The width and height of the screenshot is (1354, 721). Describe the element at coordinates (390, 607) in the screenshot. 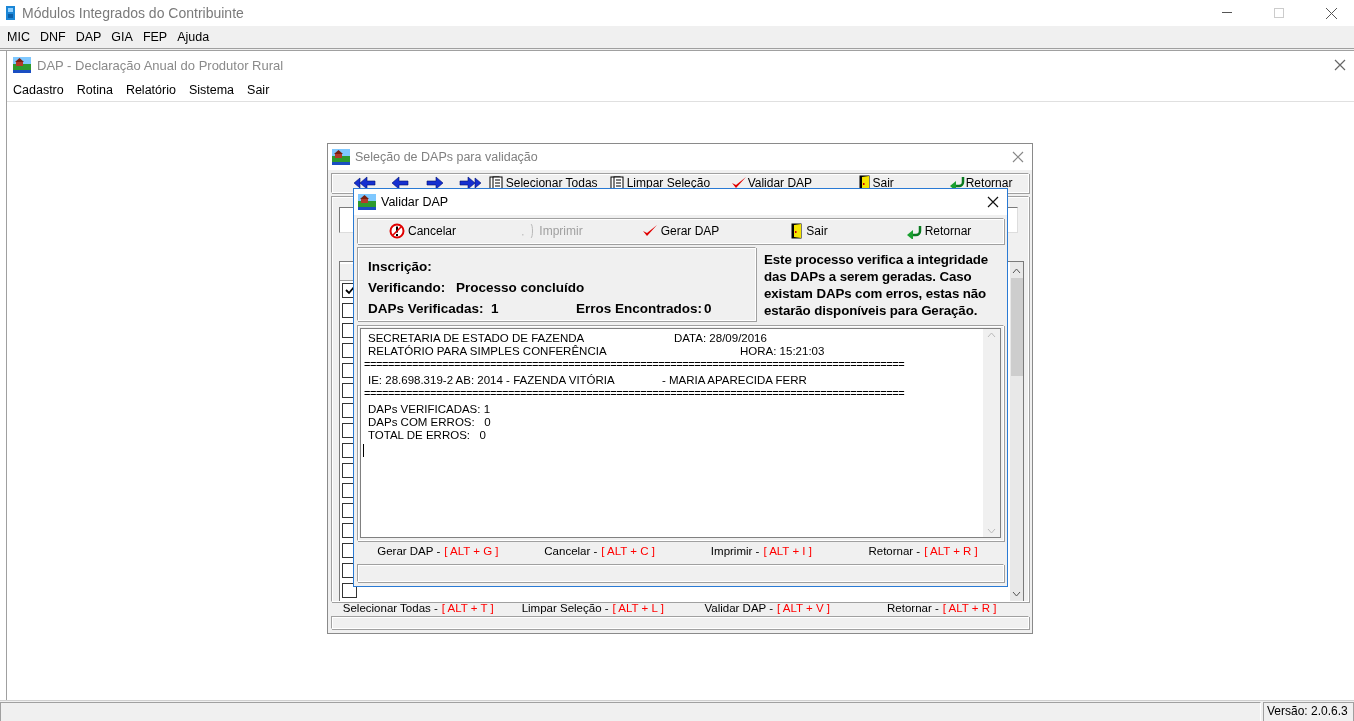

I see `shortcut-label: Selecionar Todas -` at that location.